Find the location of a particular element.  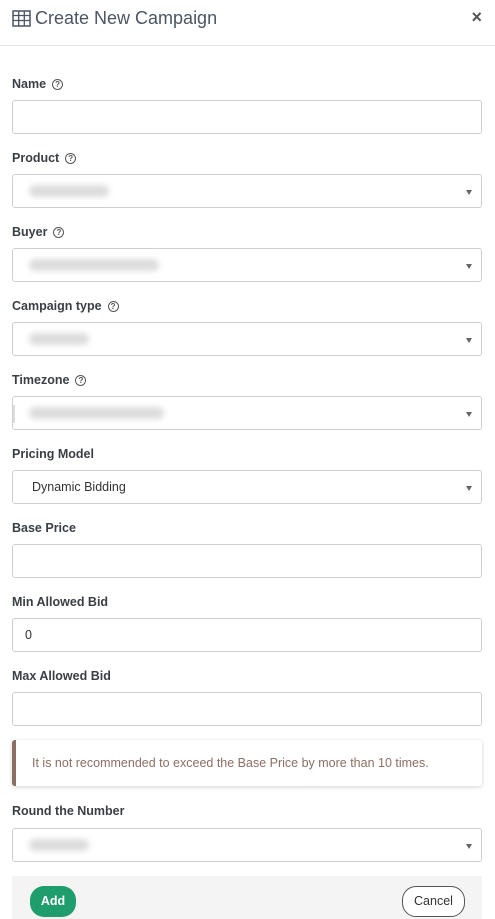

modal-footer: Add Cancel is located at coordinates (247, 897).